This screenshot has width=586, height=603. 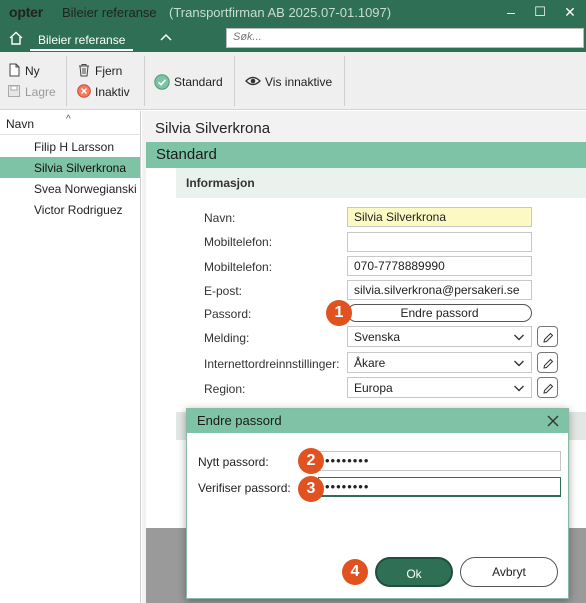 I want to click on edit-message-button, so click(x=547, y=336).